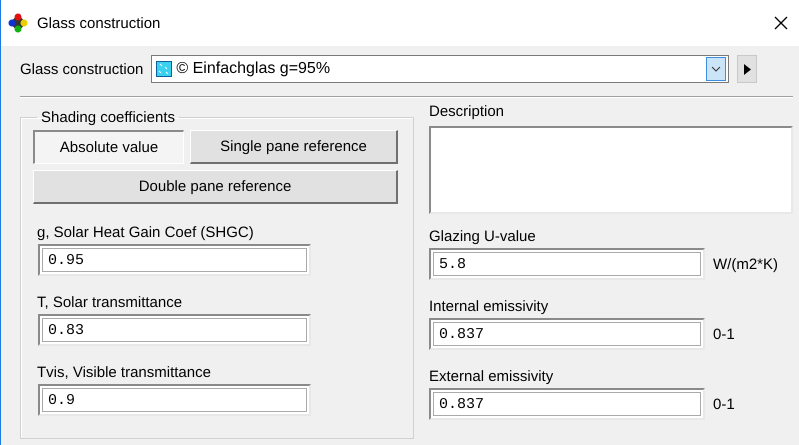 The width and height of the screenshot is (799, 445). Describe the element at coordinates (491, 376) in the screenshot. I see `field-label: External emissivity` at that location.